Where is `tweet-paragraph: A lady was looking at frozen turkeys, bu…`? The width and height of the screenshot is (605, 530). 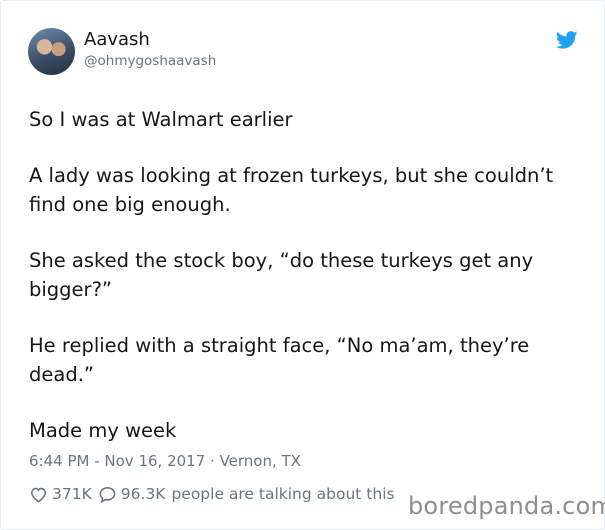 tweet-paragraph: A lady was looking at frozen turkeys, bu… is located at coordinates (291, 190).